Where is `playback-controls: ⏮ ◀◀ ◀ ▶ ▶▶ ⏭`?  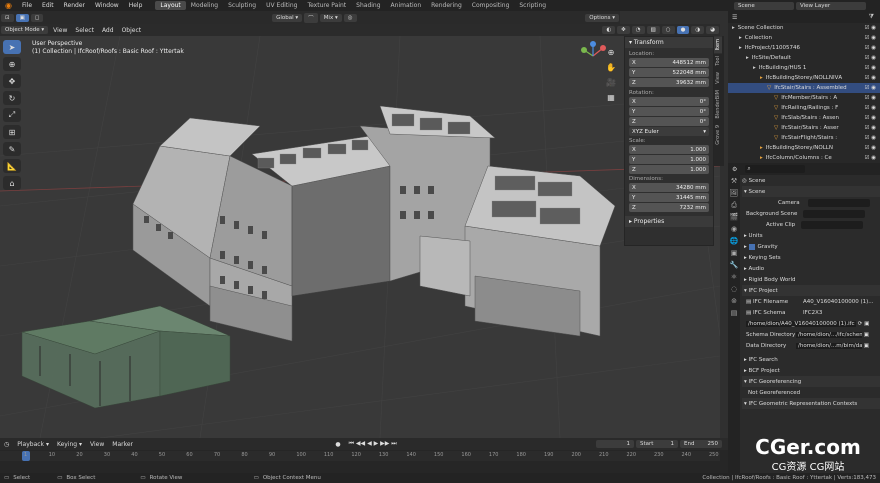 playback-controls: ⏮ ◀◀ ◀ ▶ ▶▶ ⏭ is located at coordinates (373, 444).